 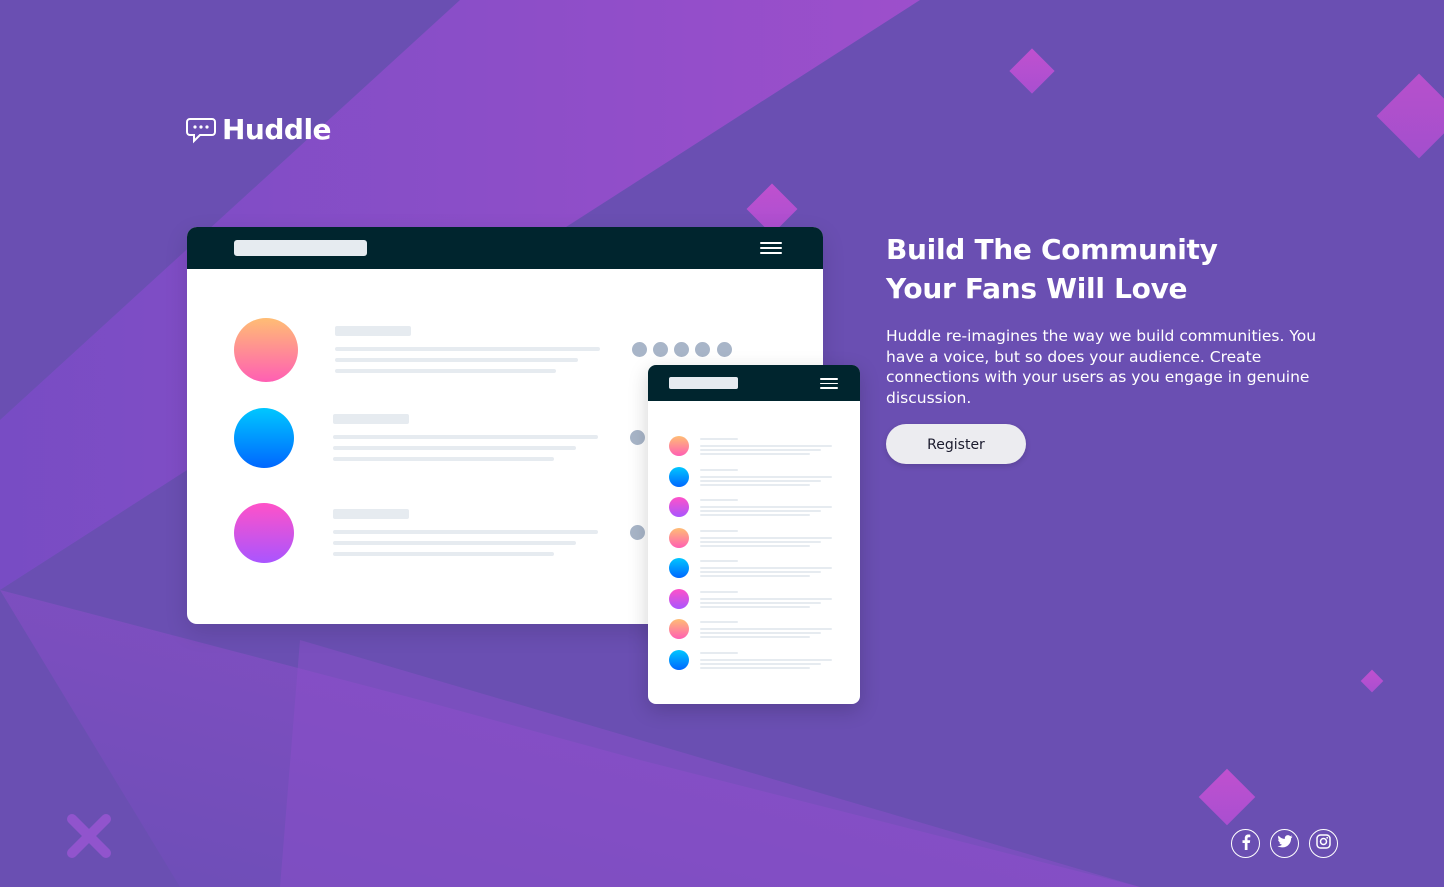 I want to click on instagram-link, so click(x=1323, y=843).